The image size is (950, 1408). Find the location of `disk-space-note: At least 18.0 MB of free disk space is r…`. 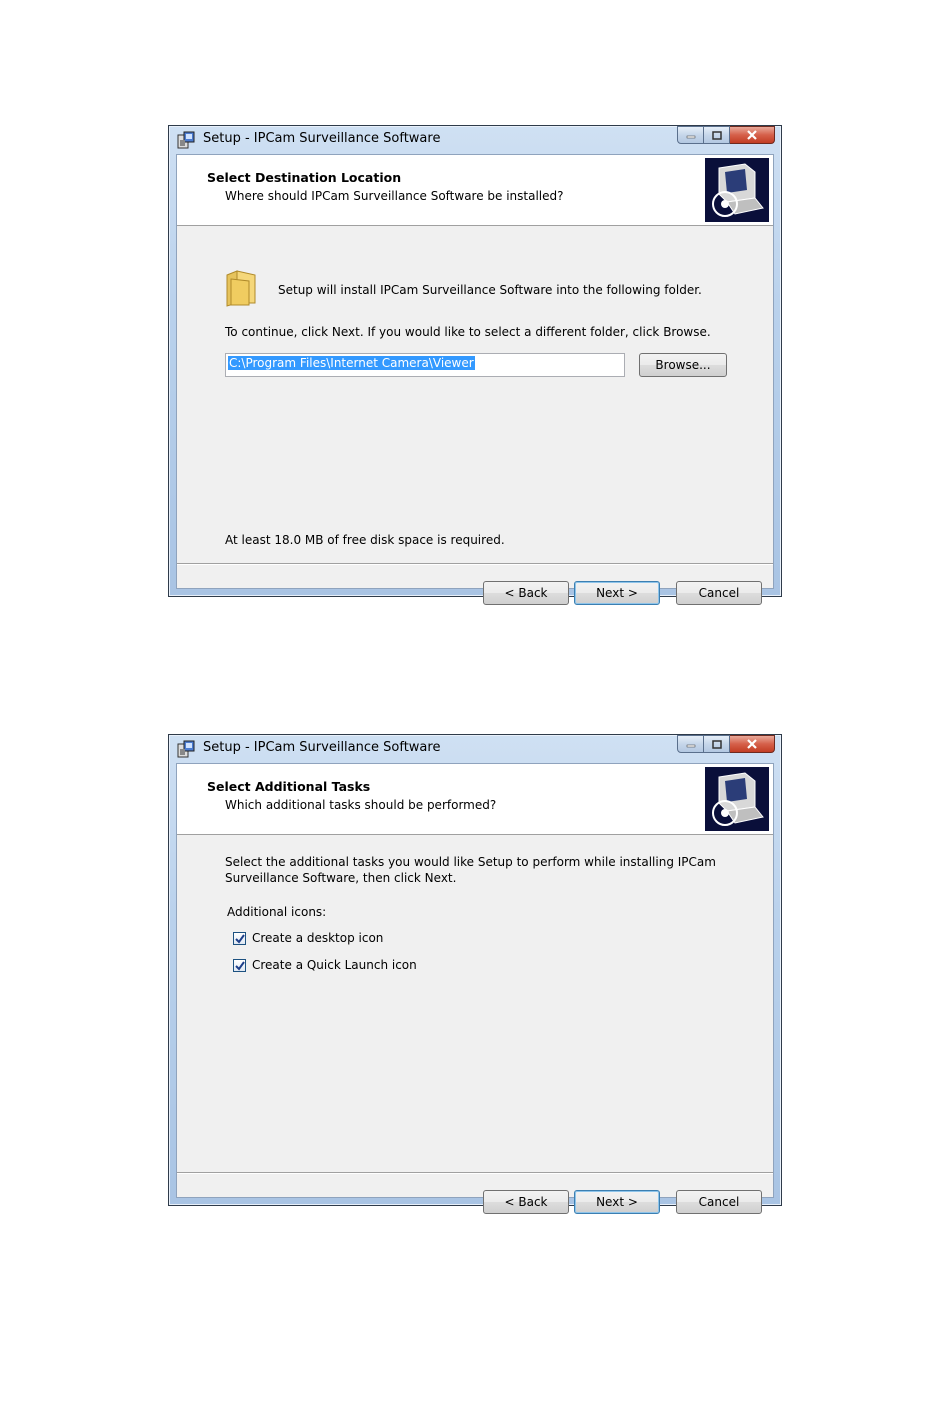

disk-space-note: At least 18.0 MB of free disk space is r… is located at coordinates (365, 540).